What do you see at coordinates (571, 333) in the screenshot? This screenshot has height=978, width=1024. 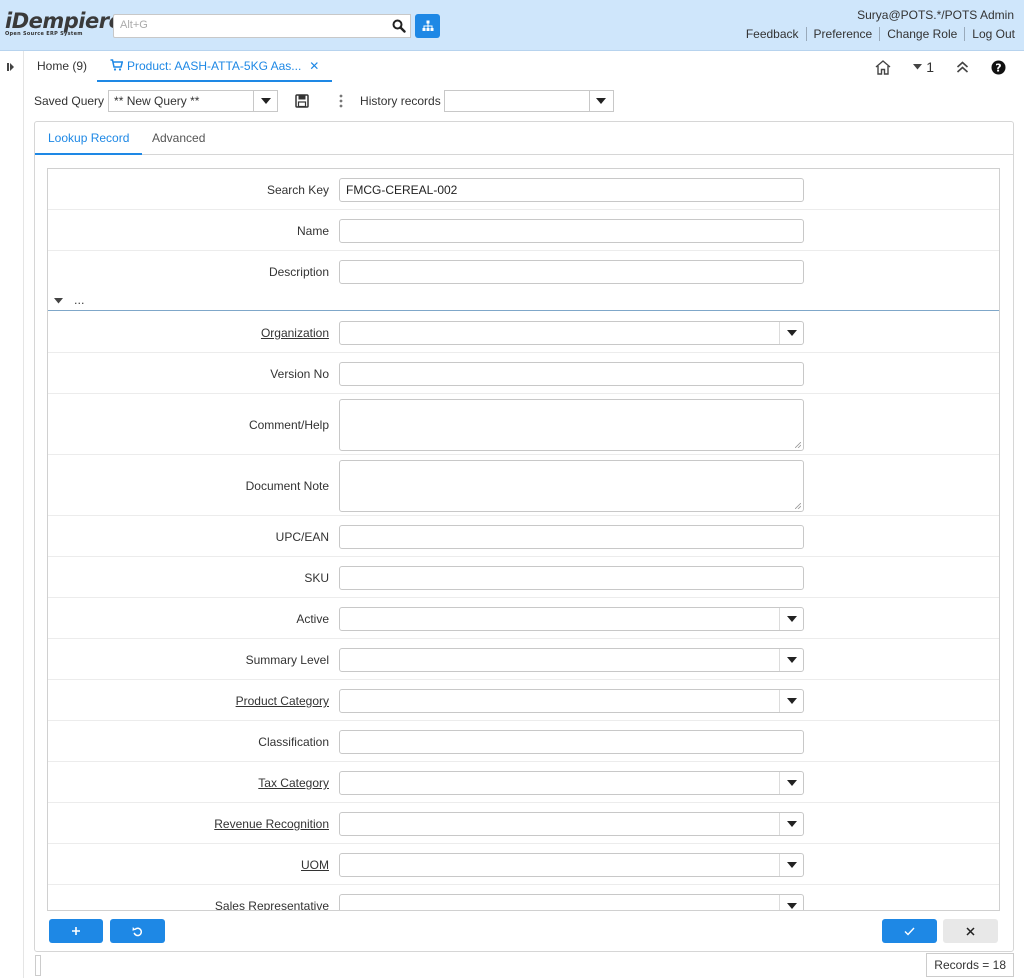 I see `organization-select` at bounding box center [571, 333].